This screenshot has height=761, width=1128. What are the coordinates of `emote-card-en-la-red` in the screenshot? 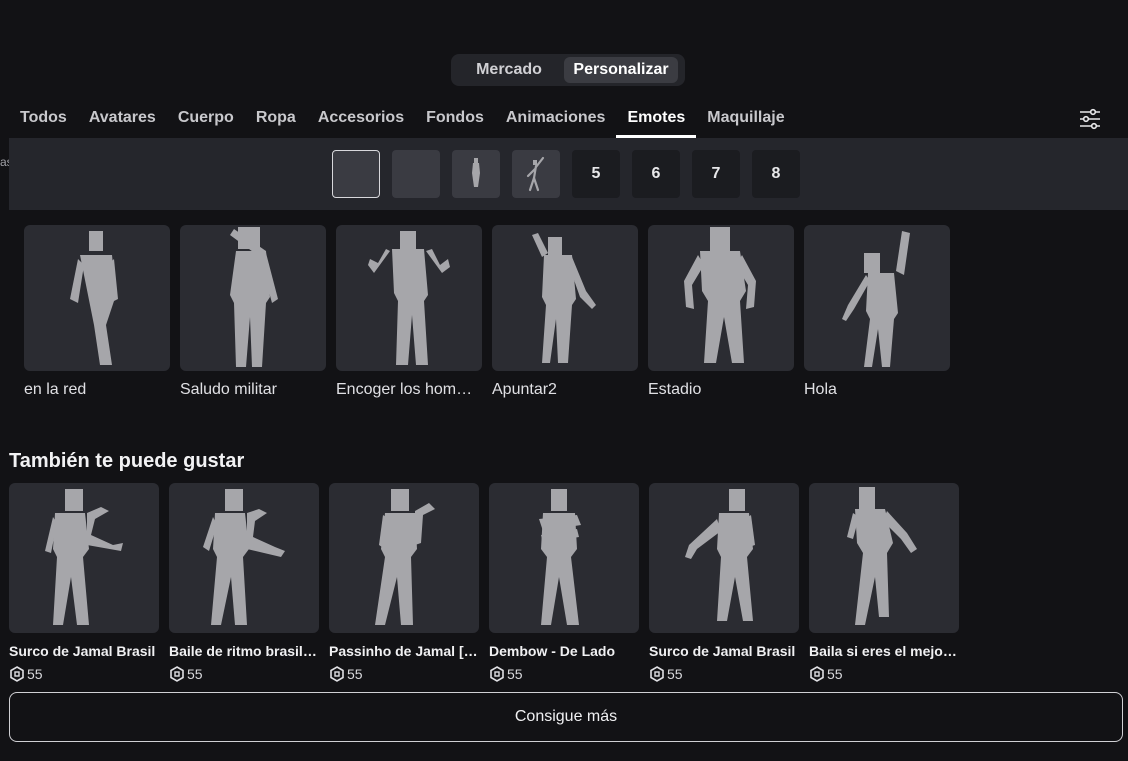 It's located at (97, 298).